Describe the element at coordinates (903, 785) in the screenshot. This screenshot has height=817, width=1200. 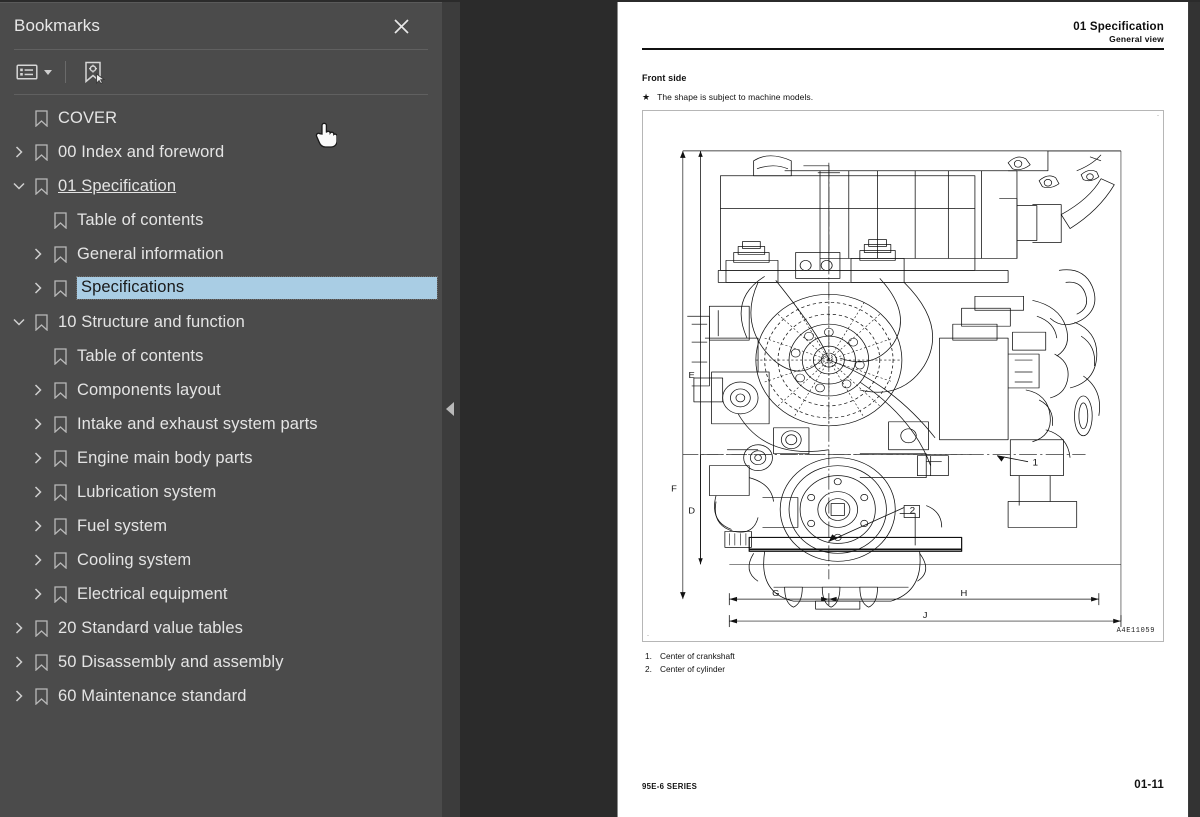
I see `page-footer: 95E-6 SERIES 01-11` at that location.